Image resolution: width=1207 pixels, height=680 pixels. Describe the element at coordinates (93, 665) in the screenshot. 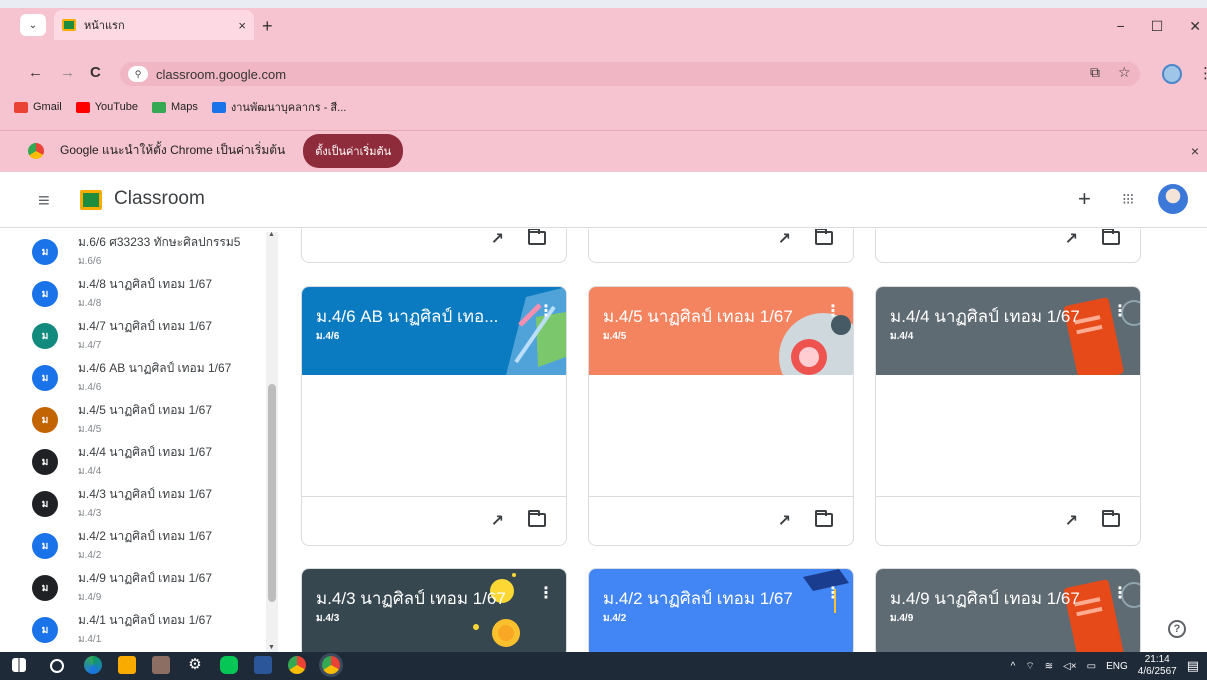

I see `edge-icon` at that location.